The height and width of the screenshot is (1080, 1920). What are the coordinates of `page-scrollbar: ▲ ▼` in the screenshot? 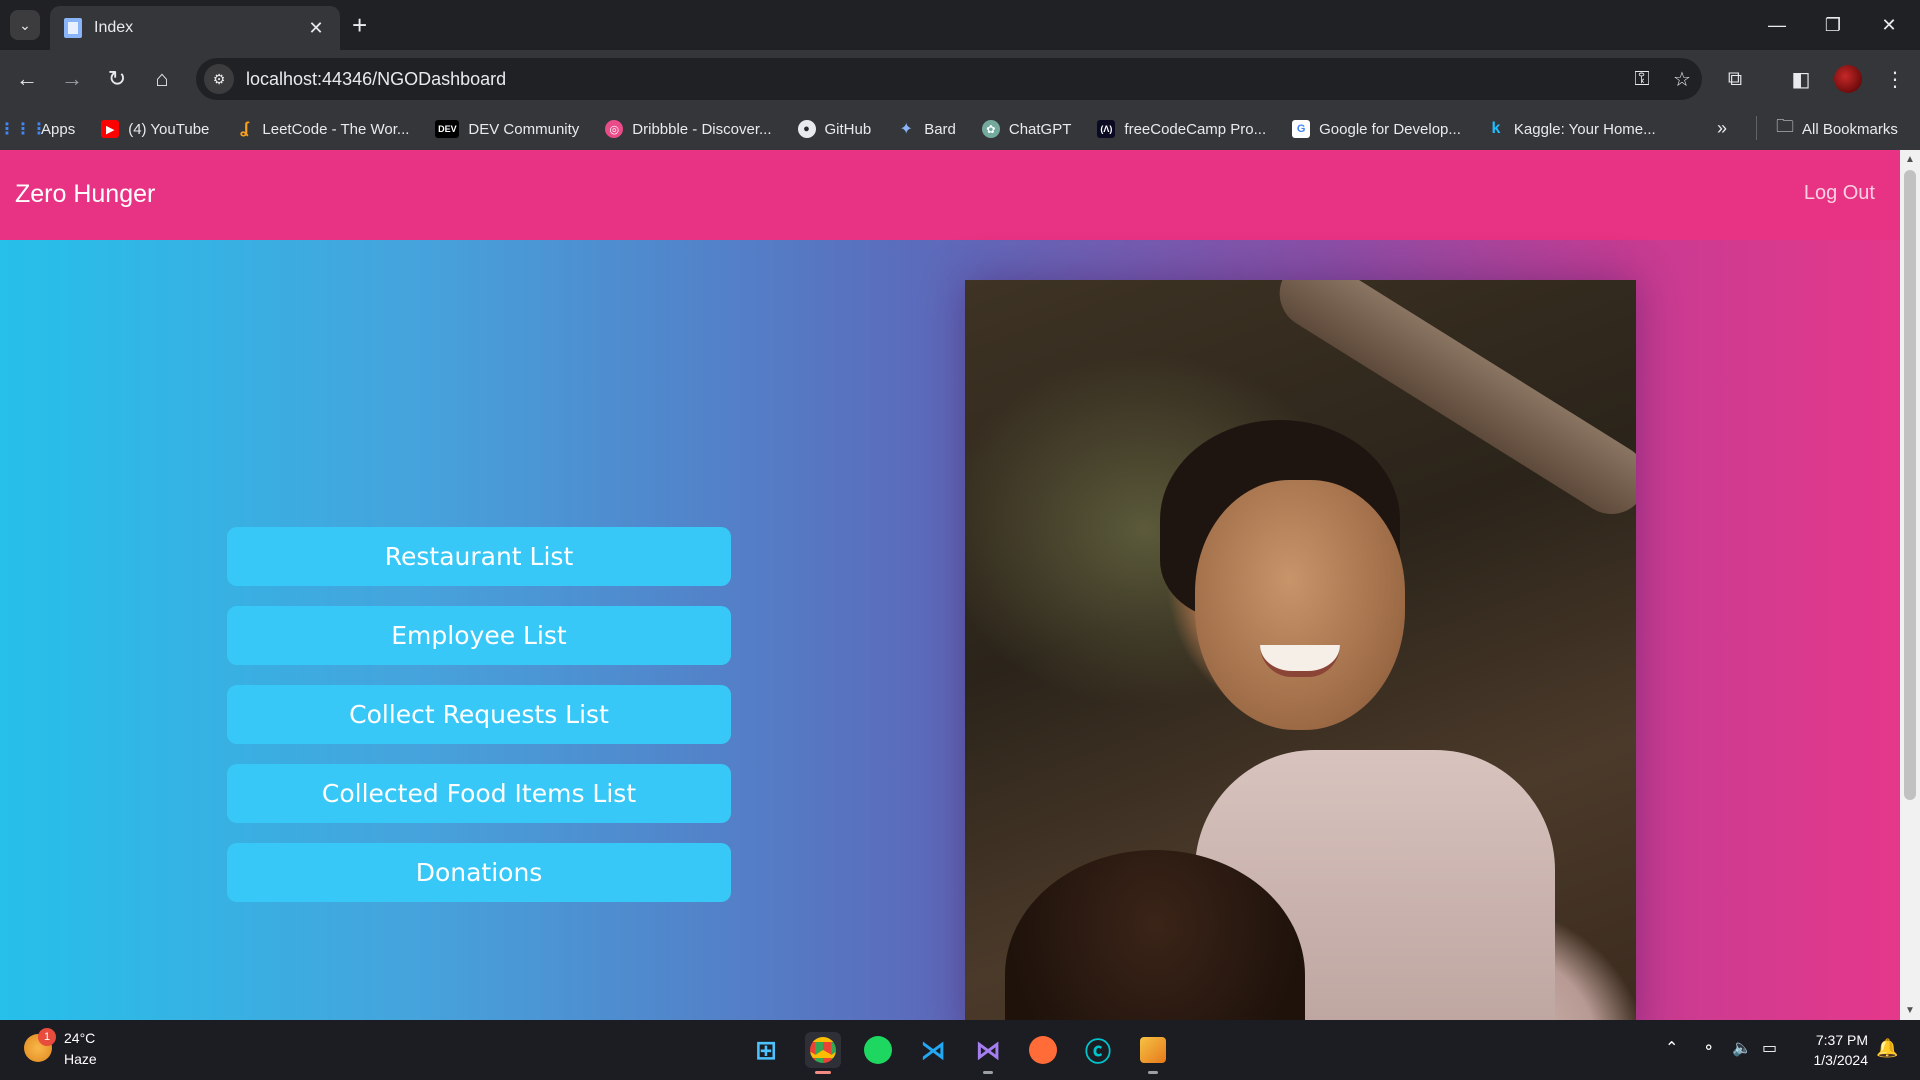 It's located at (1910, 585).